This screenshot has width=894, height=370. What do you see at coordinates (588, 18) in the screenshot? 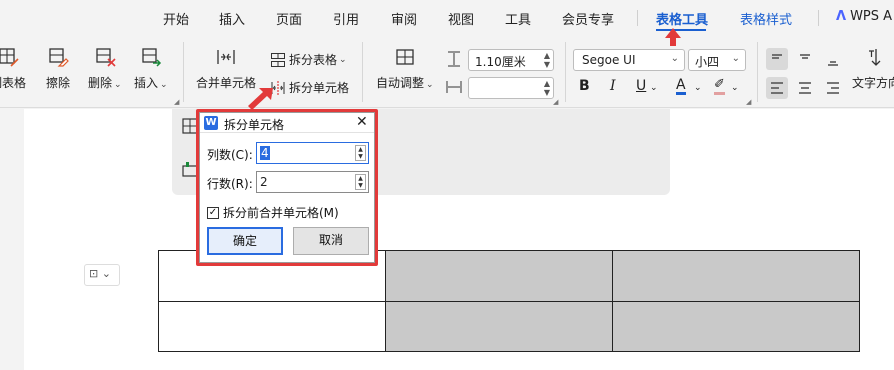
I see `menu-member: 会员专享` at bounding box center [588, 18].